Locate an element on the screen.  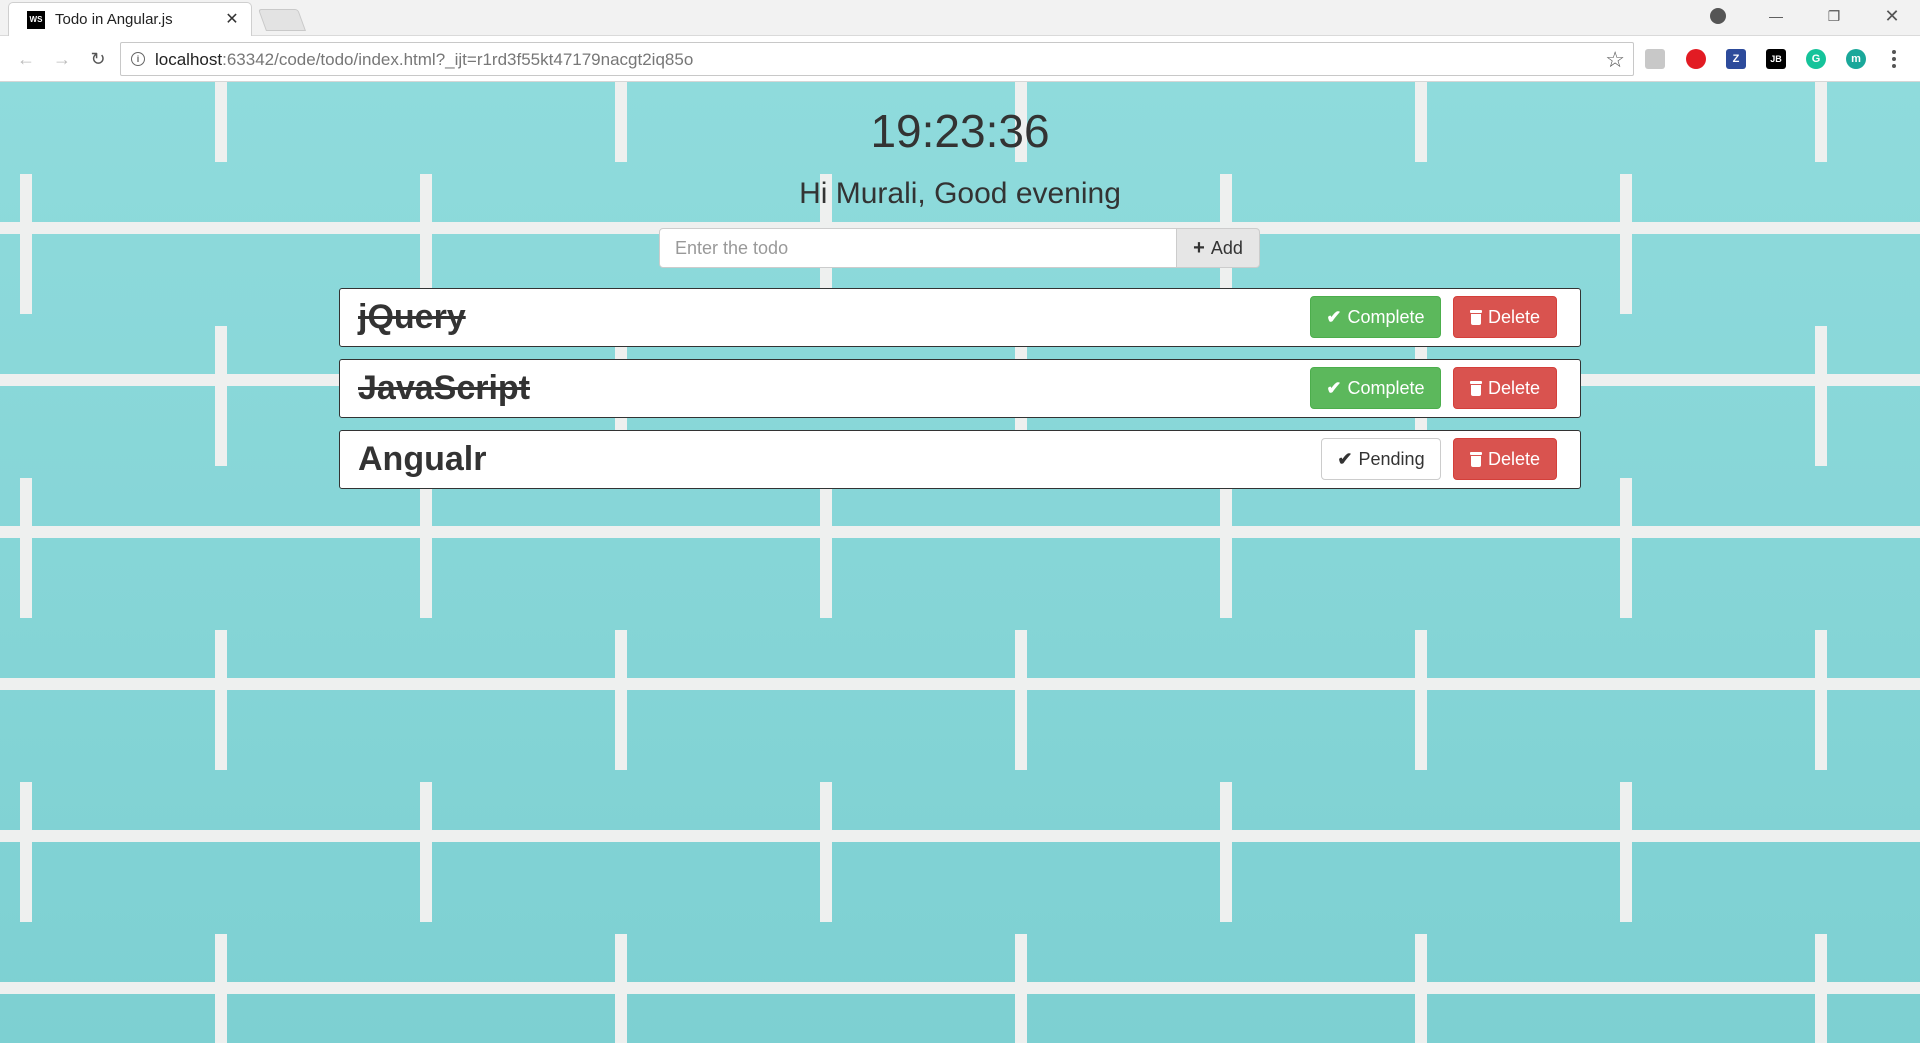
clock: 19:23:36 is located at coordinates (960, 131).